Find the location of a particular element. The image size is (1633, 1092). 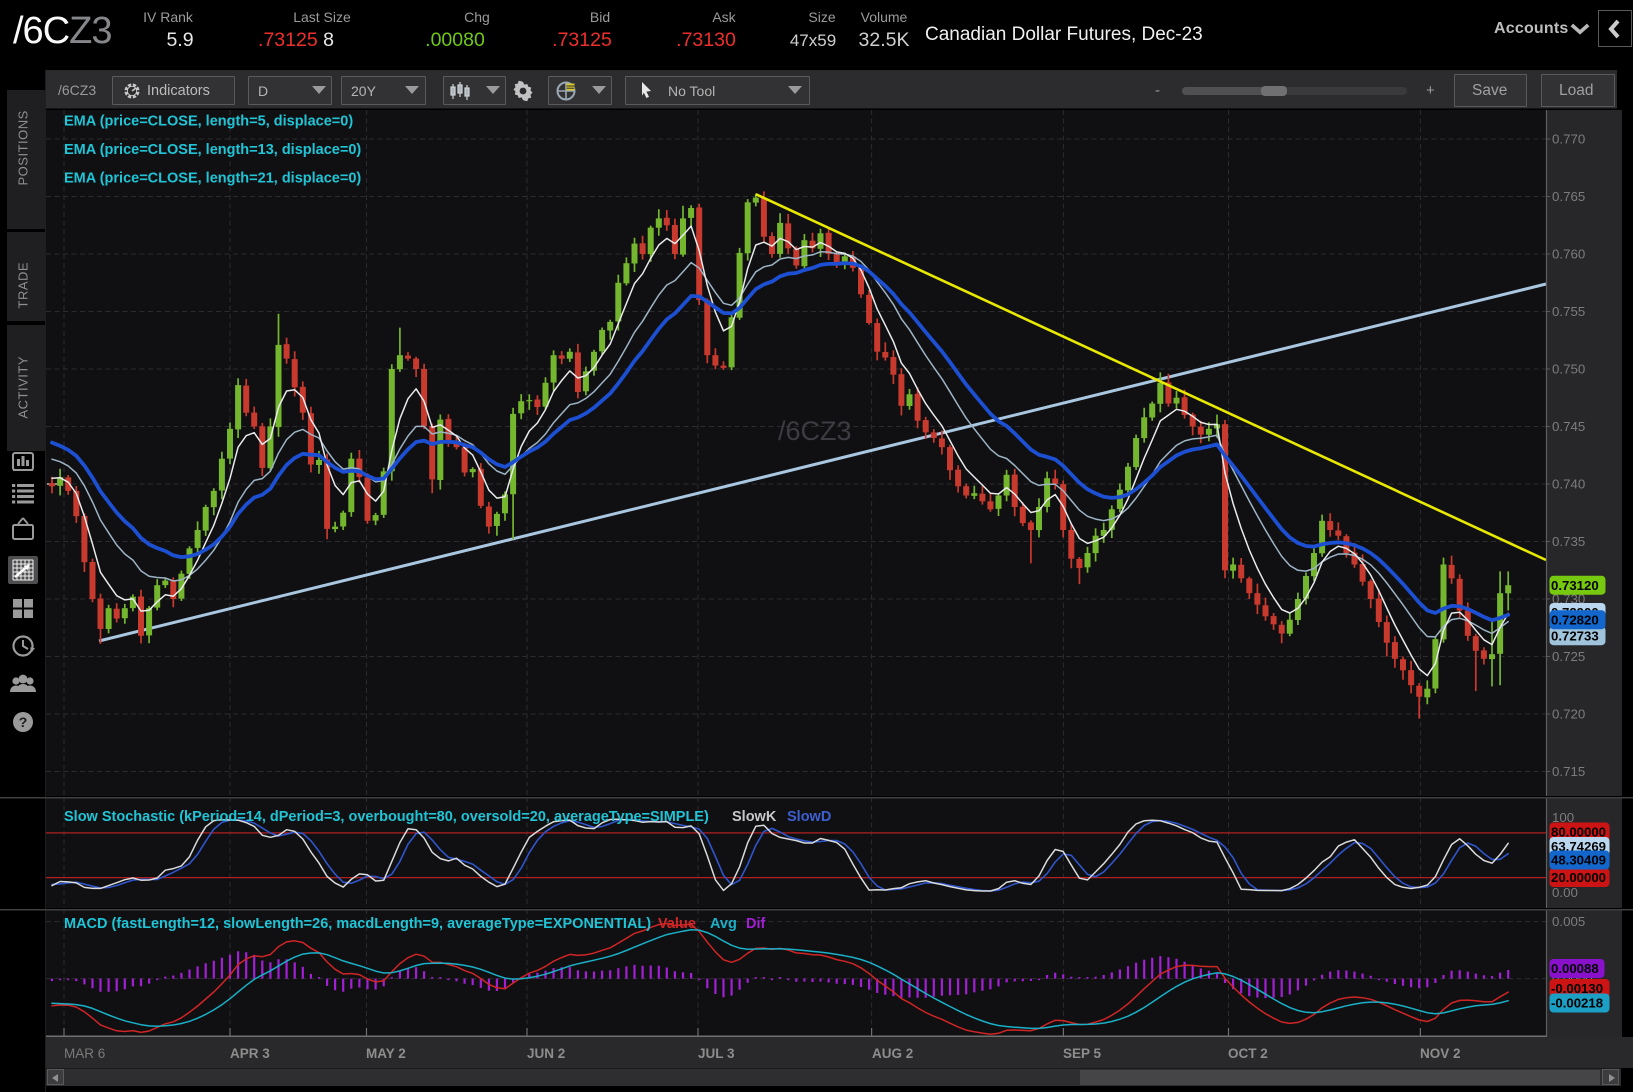

svg-text: SlowD is located at coordinates (809, 817).